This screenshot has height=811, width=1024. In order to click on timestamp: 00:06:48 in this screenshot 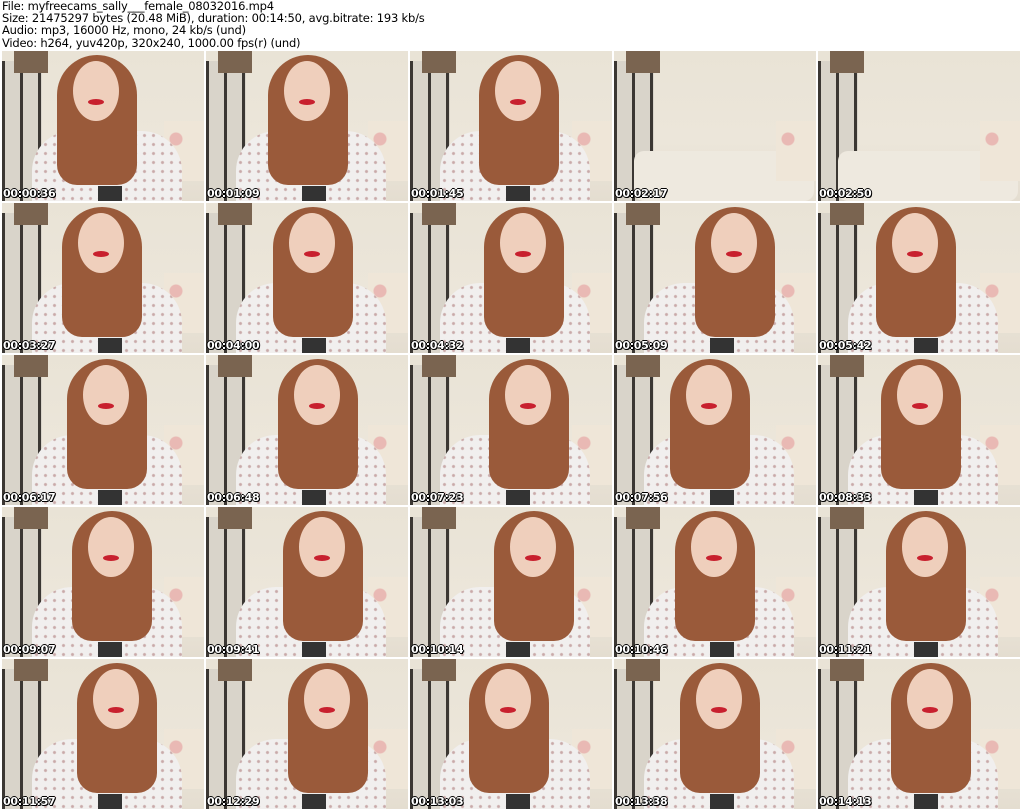, I will do `click(233, 497)`.